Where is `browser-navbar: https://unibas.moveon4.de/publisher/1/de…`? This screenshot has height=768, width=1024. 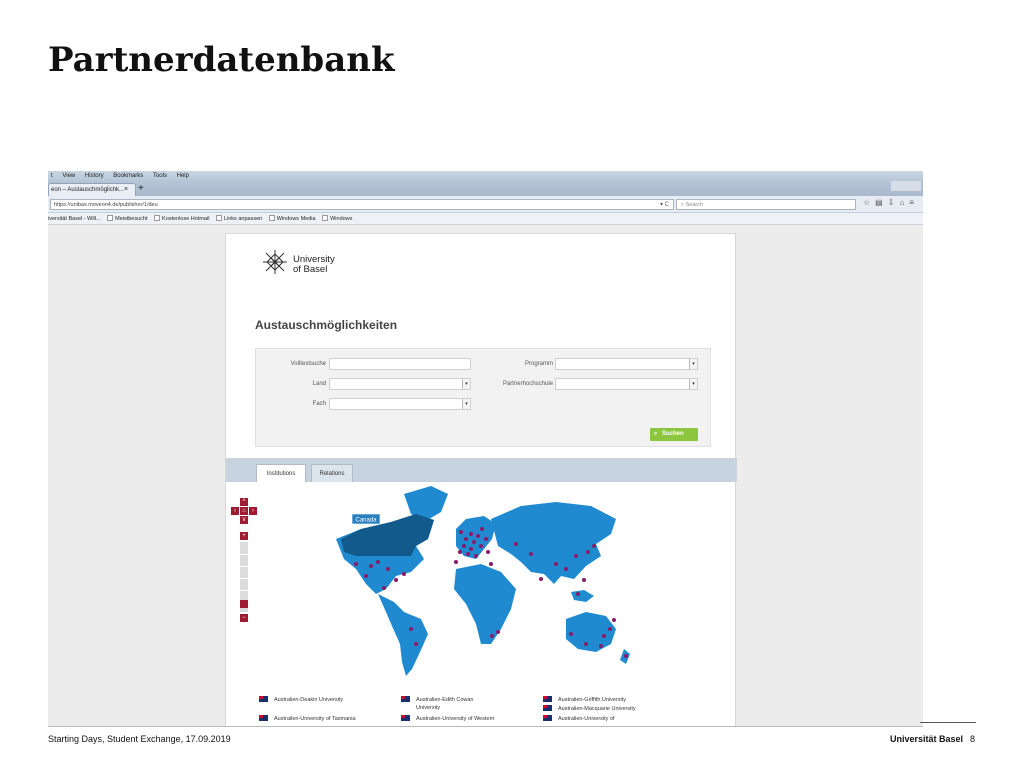 browser-navbar: https://unibas.moveon4.de/publisher/1/de… is located at coordinates (485, 204).